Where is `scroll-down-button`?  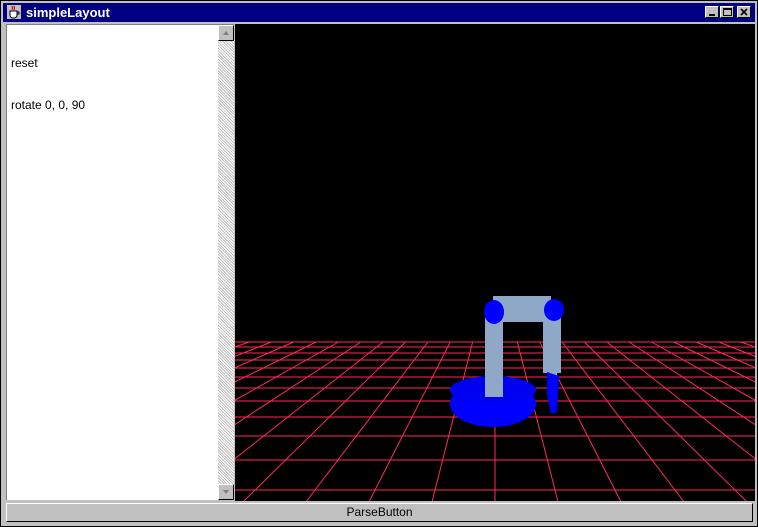
scroll-down-button is located at coordinates (226, 492).